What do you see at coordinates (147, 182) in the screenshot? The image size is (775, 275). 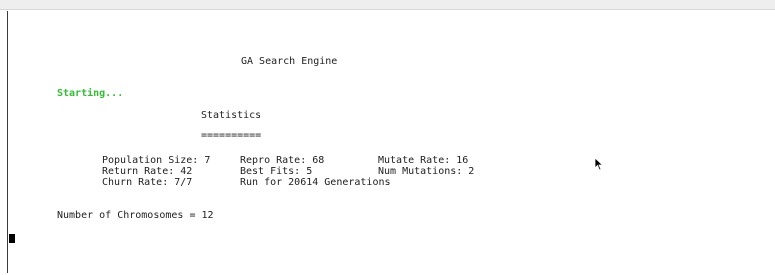 I see `stat-churn-rate: Churn Rate: 7/7` at bounding box center [147, 182].